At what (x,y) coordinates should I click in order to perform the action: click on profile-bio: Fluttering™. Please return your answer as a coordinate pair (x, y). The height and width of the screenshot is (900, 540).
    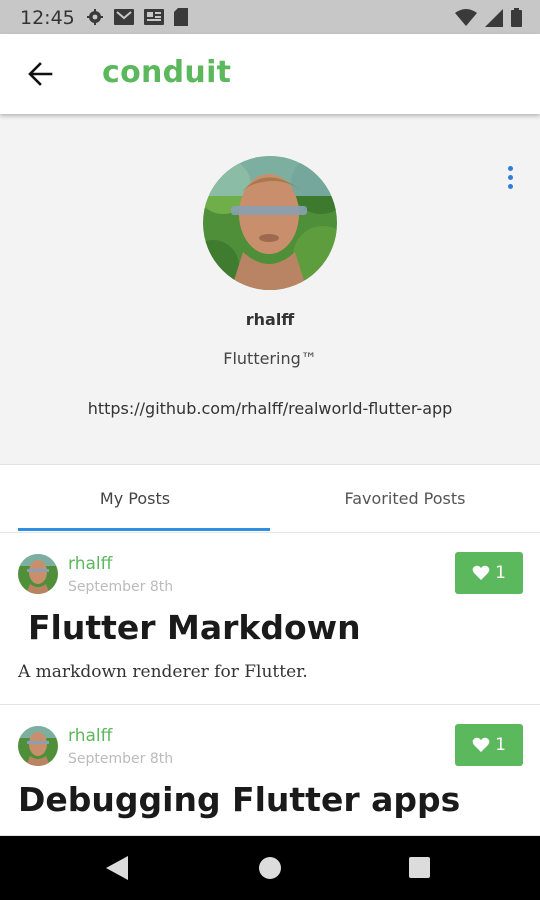
    Looking at the image, I should click on (270, 358).